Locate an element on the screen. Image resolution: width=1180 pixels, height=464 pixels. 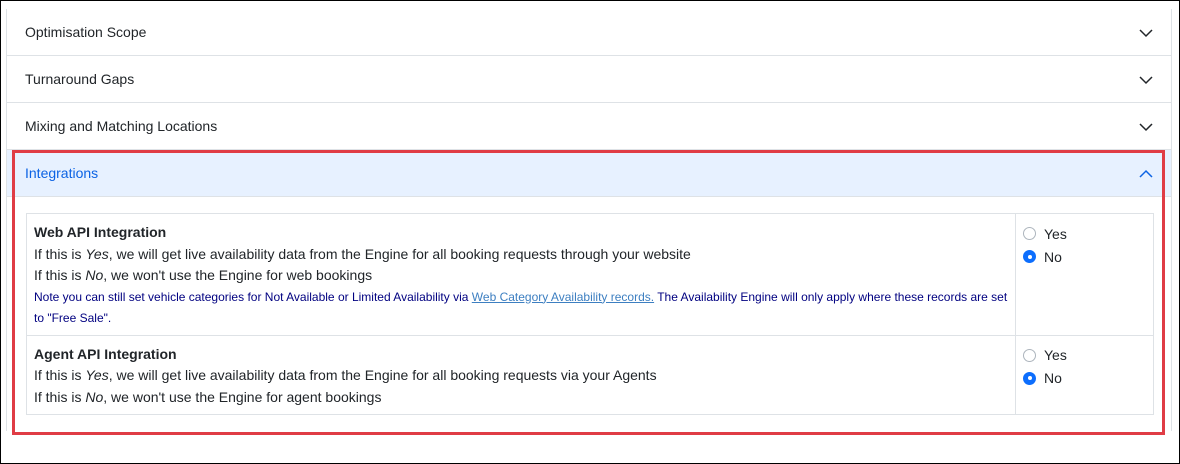
web-category-availability-link: Web Category Availability records. is located at coordinates (563, 297).